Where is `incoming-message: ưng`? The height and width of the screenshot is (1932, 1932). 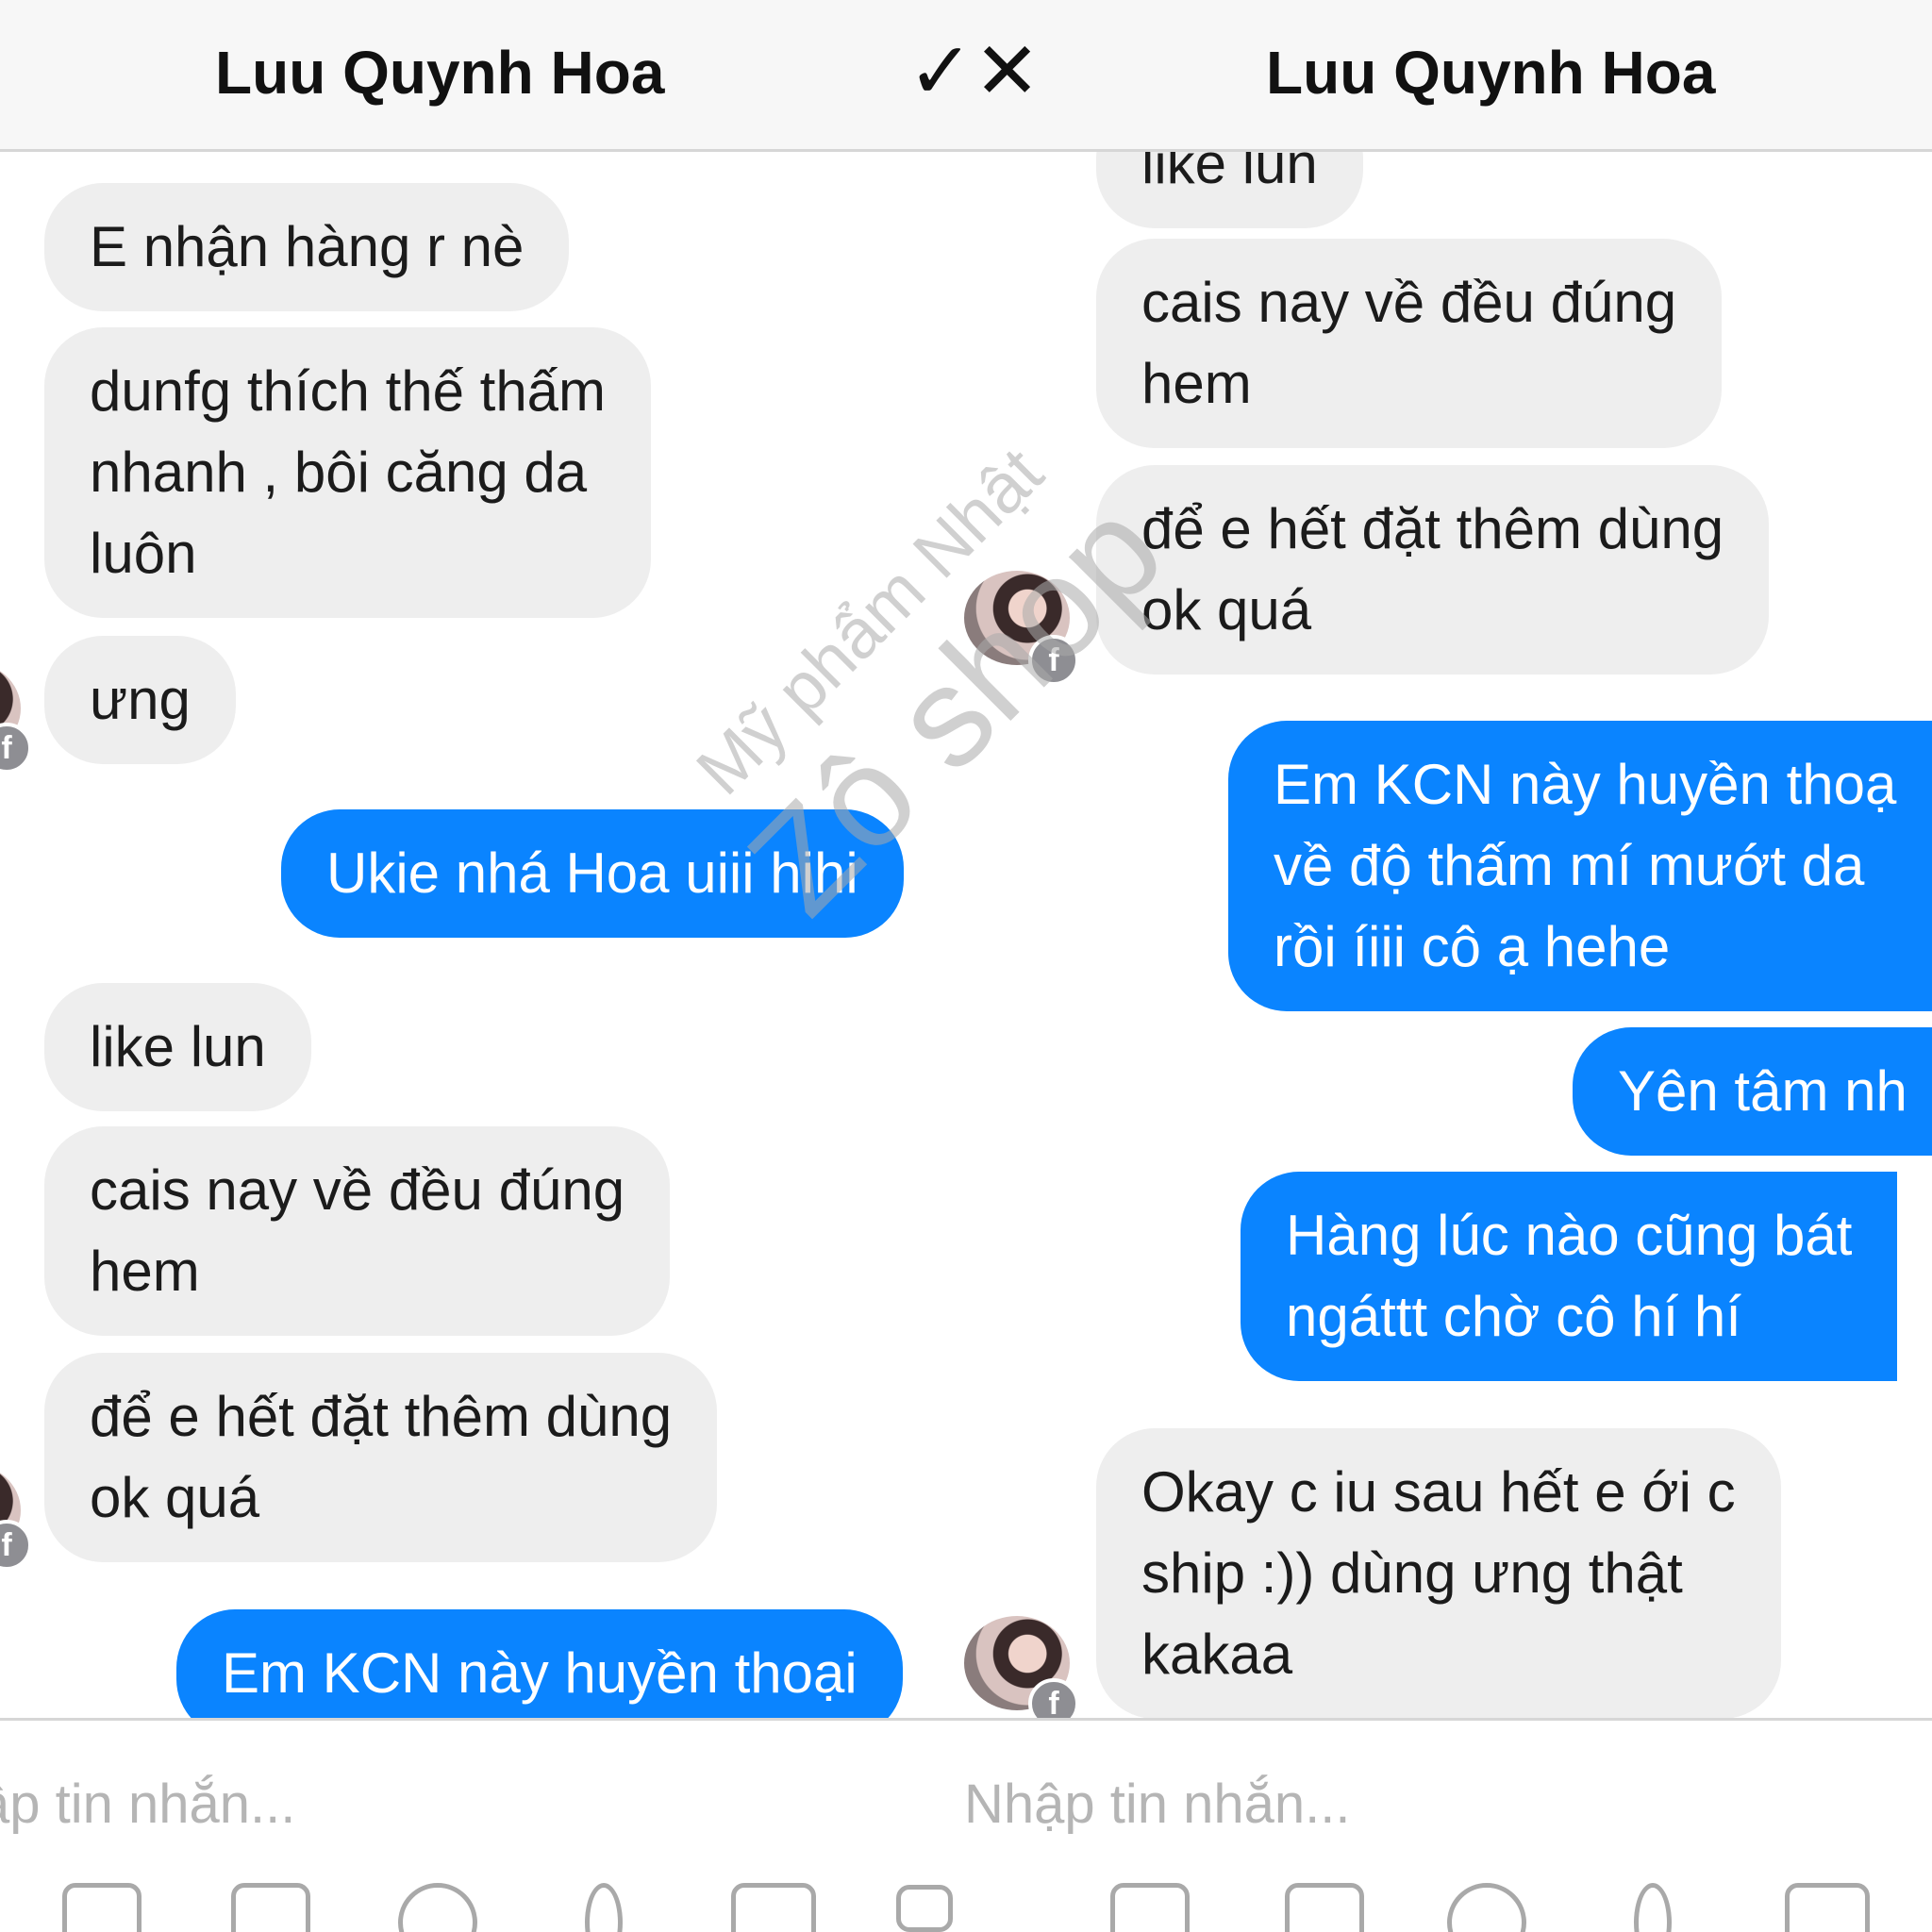
incoming-message: ưng is located at coordinates (140, 700).